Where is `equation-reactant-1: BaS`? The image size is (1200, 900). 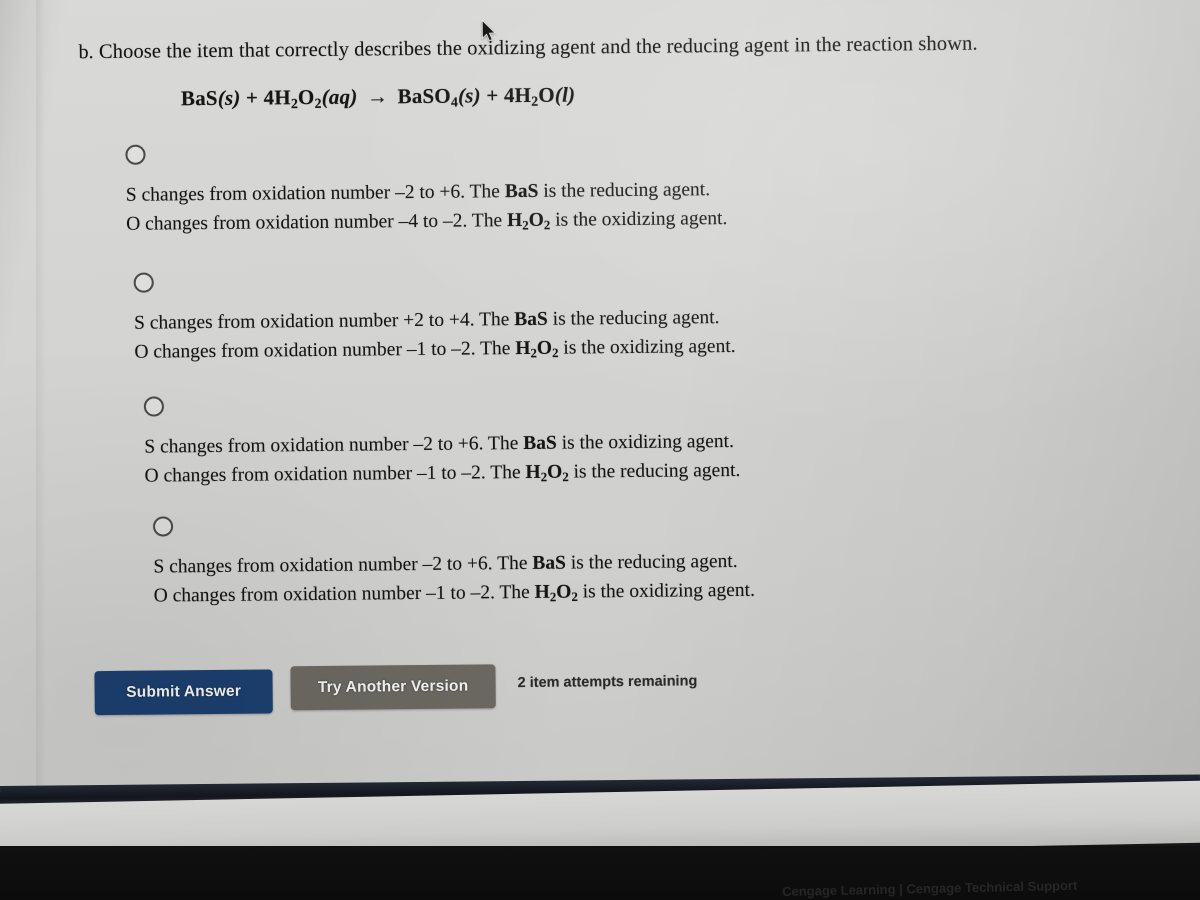 equation-reactant-1: BaS is located at coordinates (199, 98).